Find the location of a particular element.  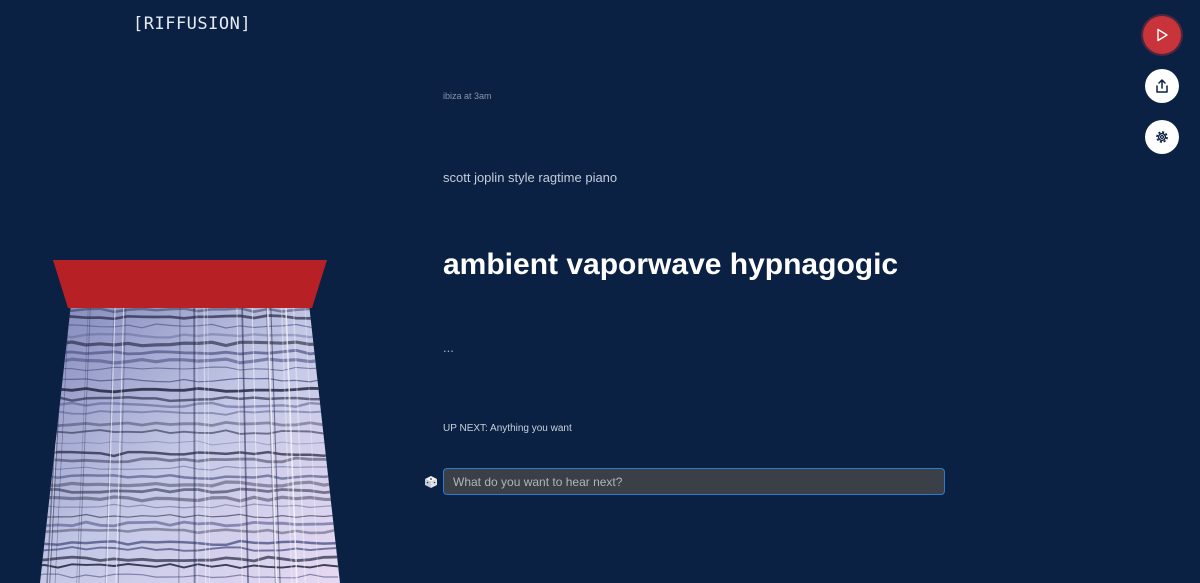

play-button is located at coordinates (1162, 35).